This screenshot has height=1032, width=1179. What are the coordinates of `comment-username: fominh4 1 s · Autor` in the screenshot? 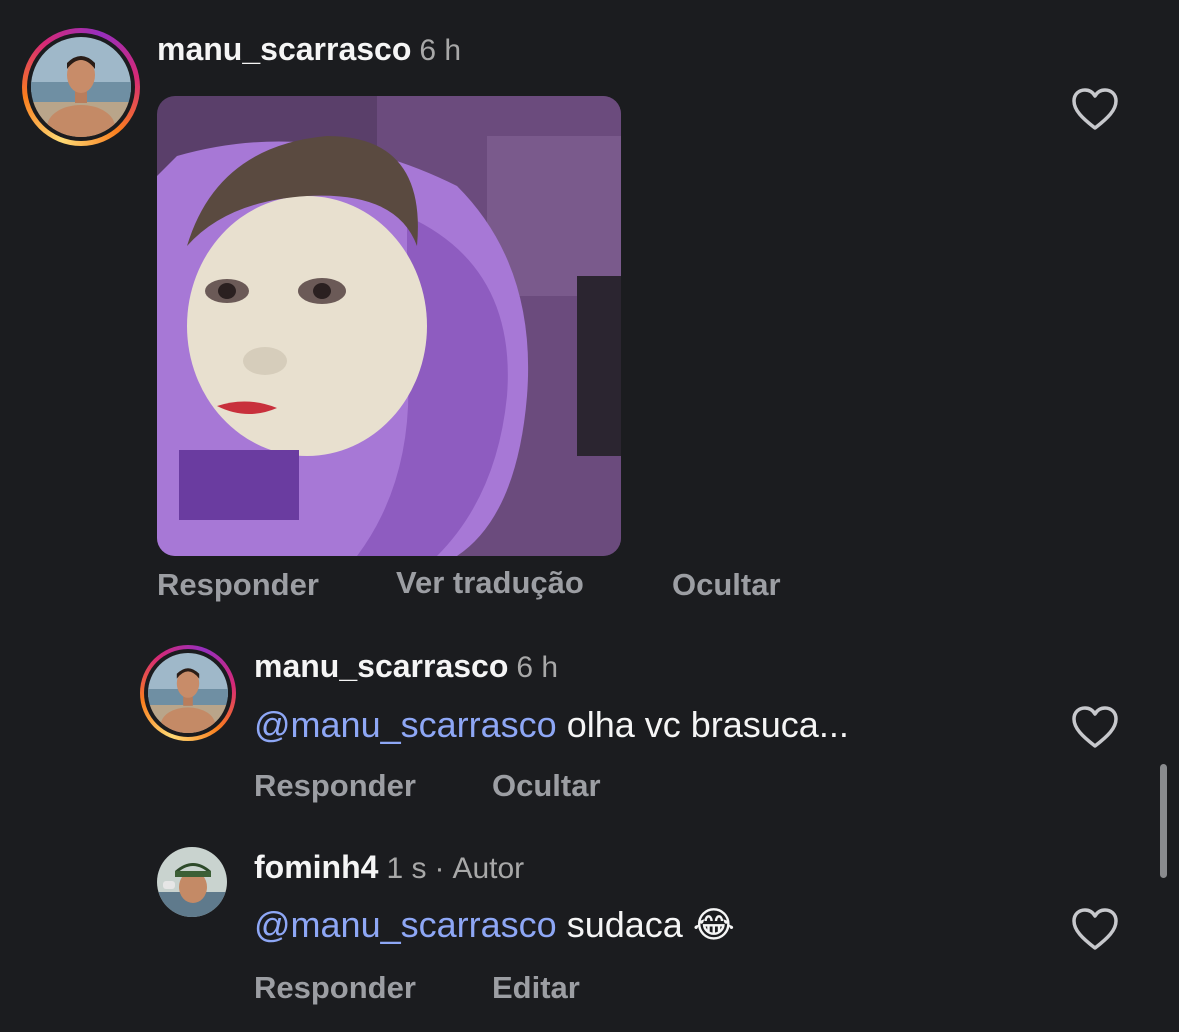 It's located at (389, 867).